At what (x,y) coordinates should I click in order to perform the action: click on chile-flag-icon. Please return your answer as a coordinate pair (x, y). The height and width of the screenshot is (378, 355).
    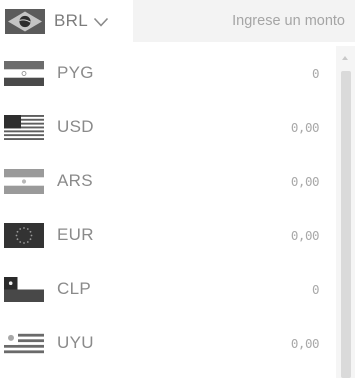
    Looking at the image, I should click on (24, 289).